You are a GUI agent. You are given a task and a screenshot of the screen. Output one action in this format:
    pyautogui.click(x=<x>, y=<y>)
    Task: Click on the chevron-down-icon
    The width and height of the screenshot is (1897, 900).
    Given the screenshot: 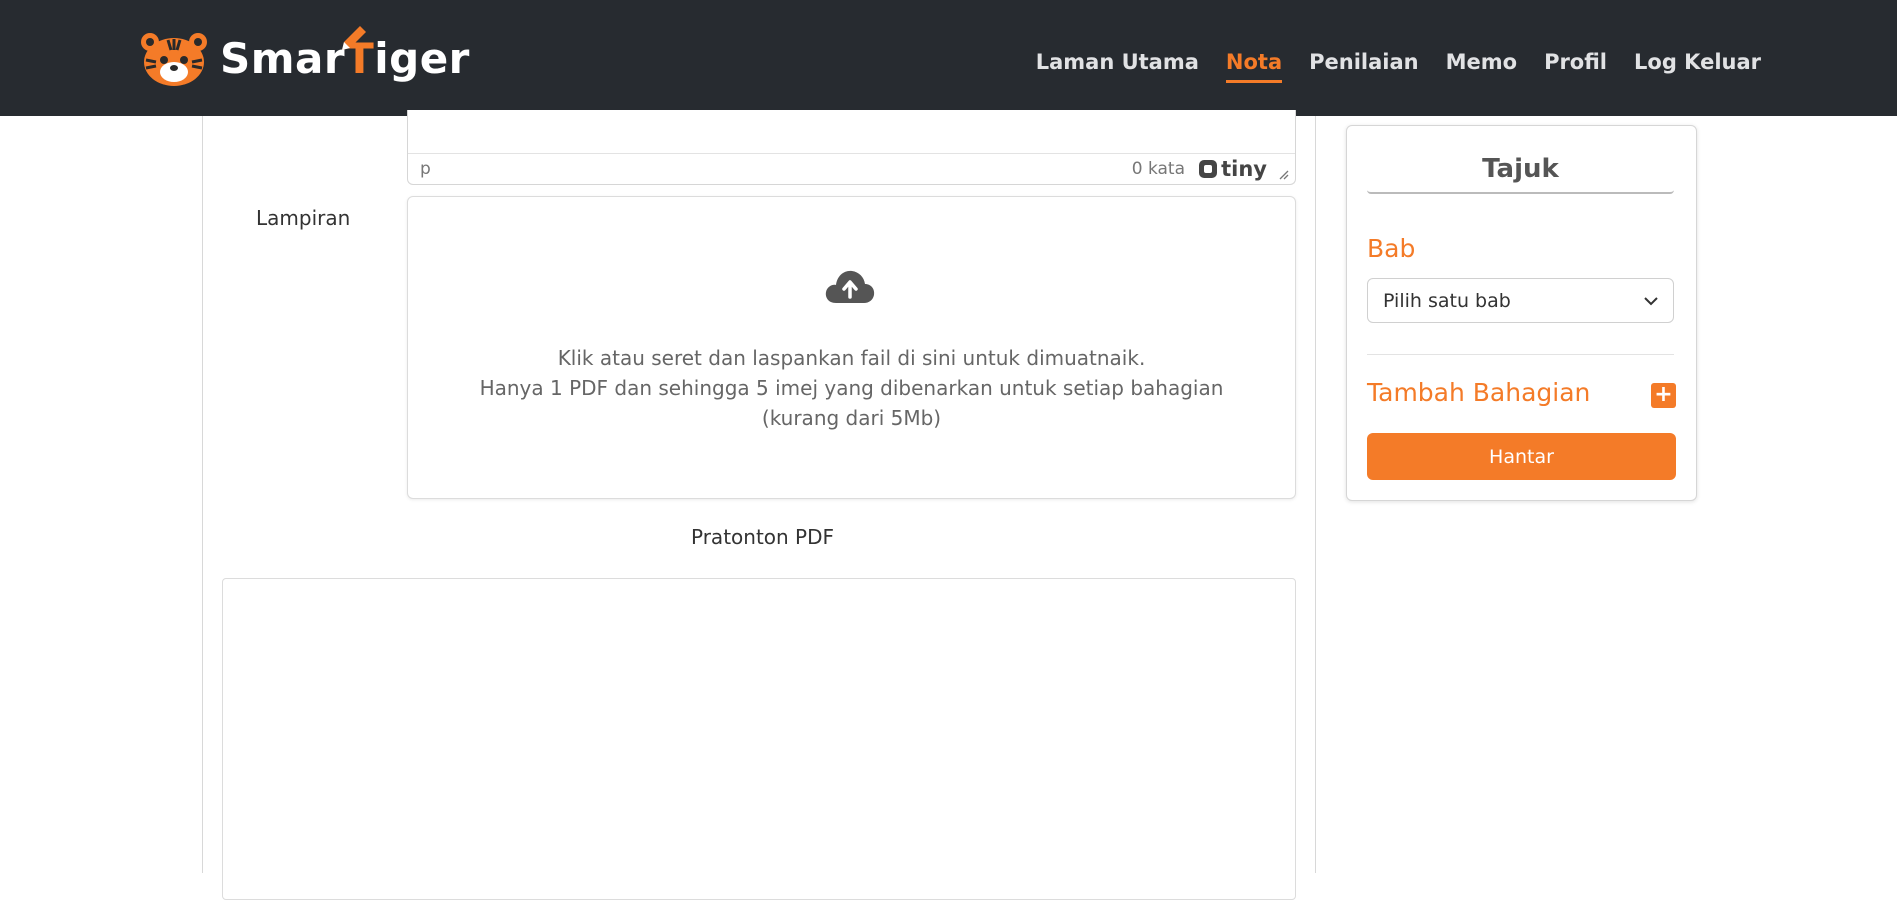 What is the action you would take?
    pyautogui.click(x=1651, y=301)
    